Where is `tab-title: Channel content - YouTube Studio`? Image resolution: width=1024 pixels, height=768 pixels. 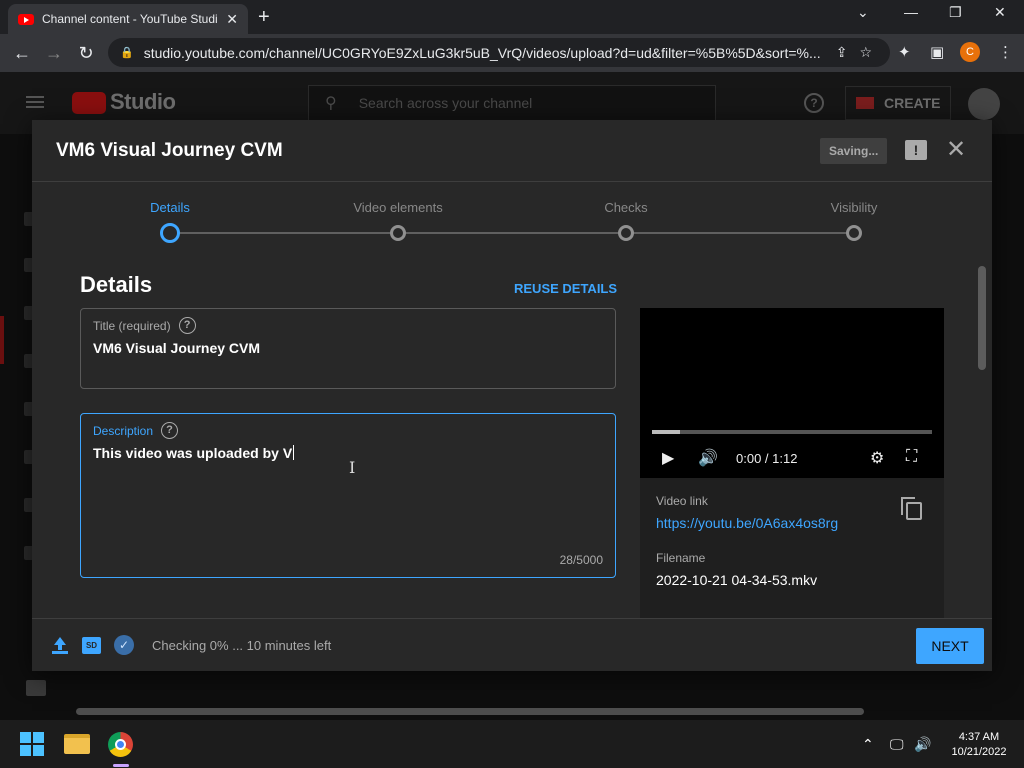
tab-title: Channel content - YouTube Studio is located at coordinates (130, 19).